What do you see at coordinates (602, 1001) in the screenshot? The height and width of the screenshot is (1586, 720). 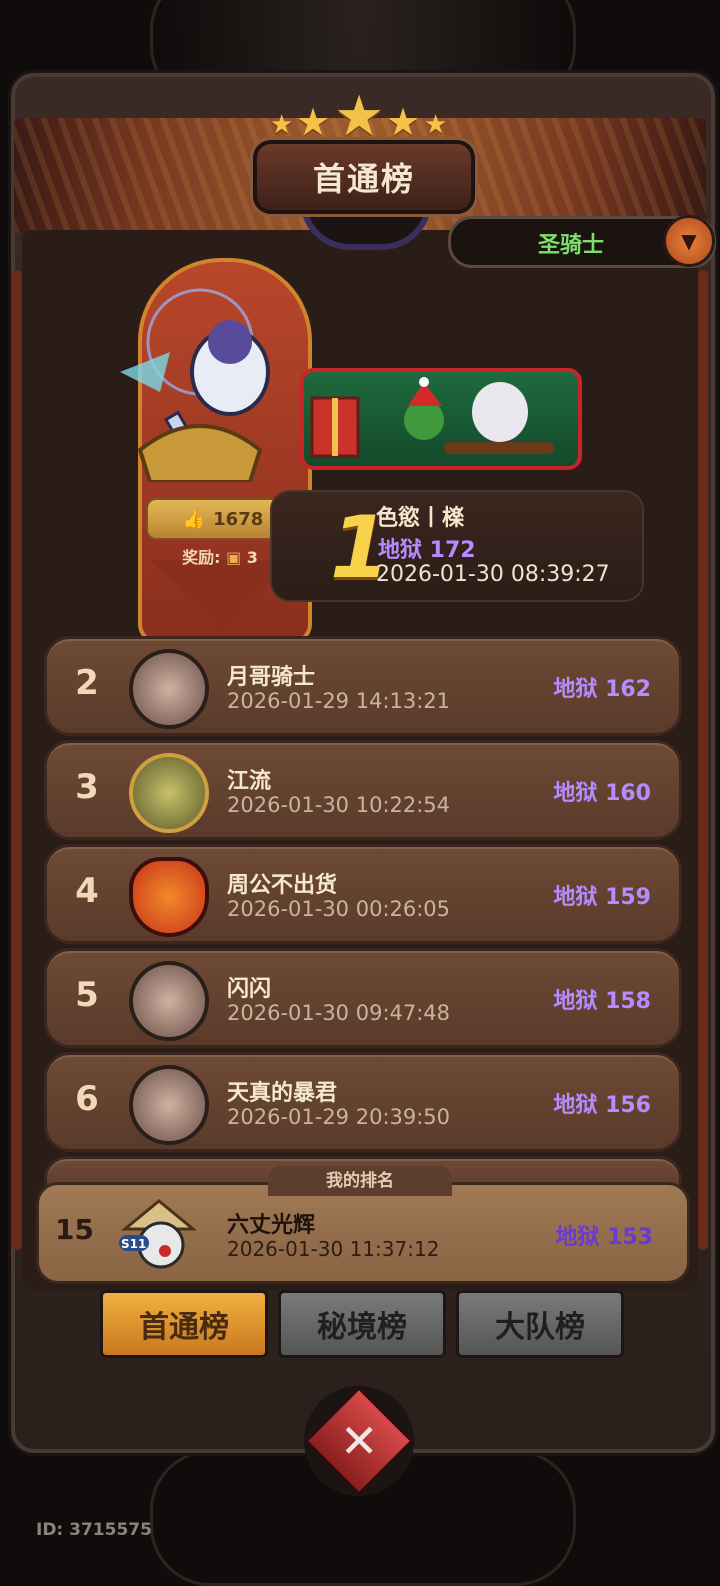 I see `row-score: 地狱 158` at bounding box center [602, 1001].